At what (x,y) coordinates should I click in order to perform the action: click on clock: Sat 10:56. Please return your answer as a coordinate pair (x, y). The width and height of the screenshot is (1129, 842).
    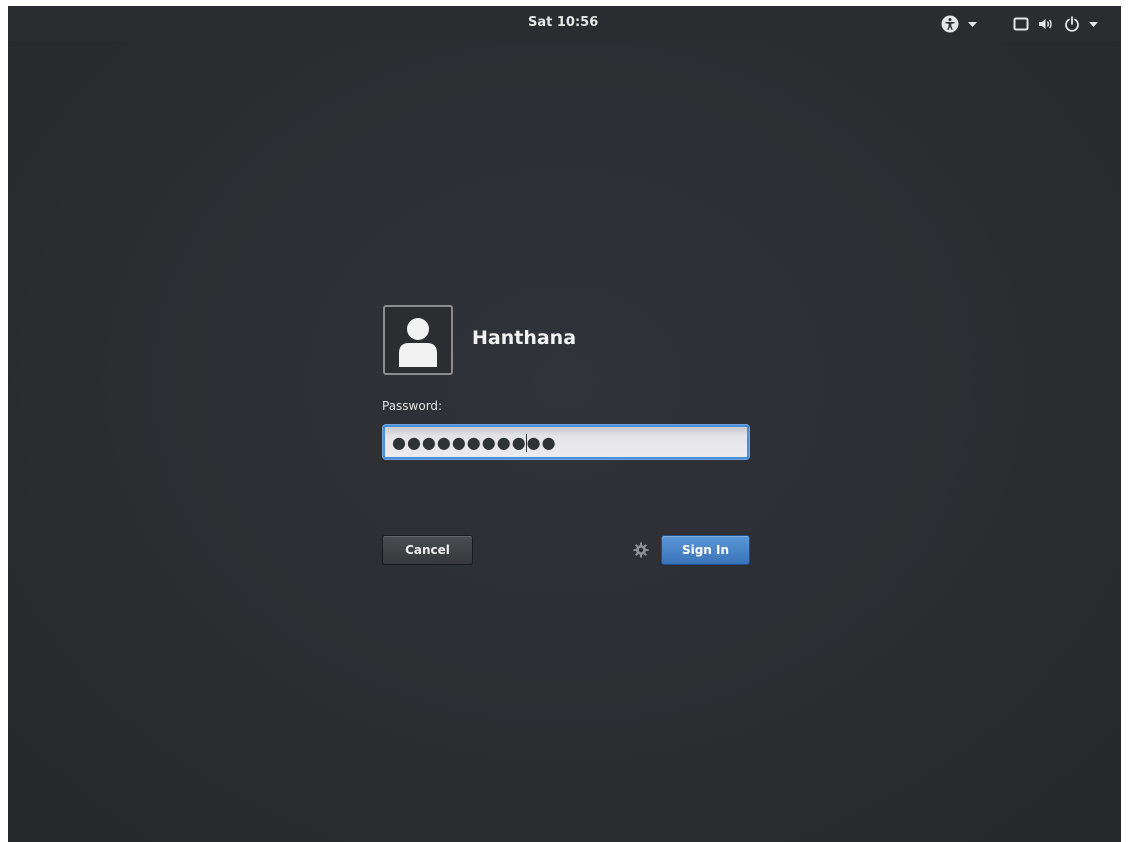
    Looking at the image, I should click on (563, 22).